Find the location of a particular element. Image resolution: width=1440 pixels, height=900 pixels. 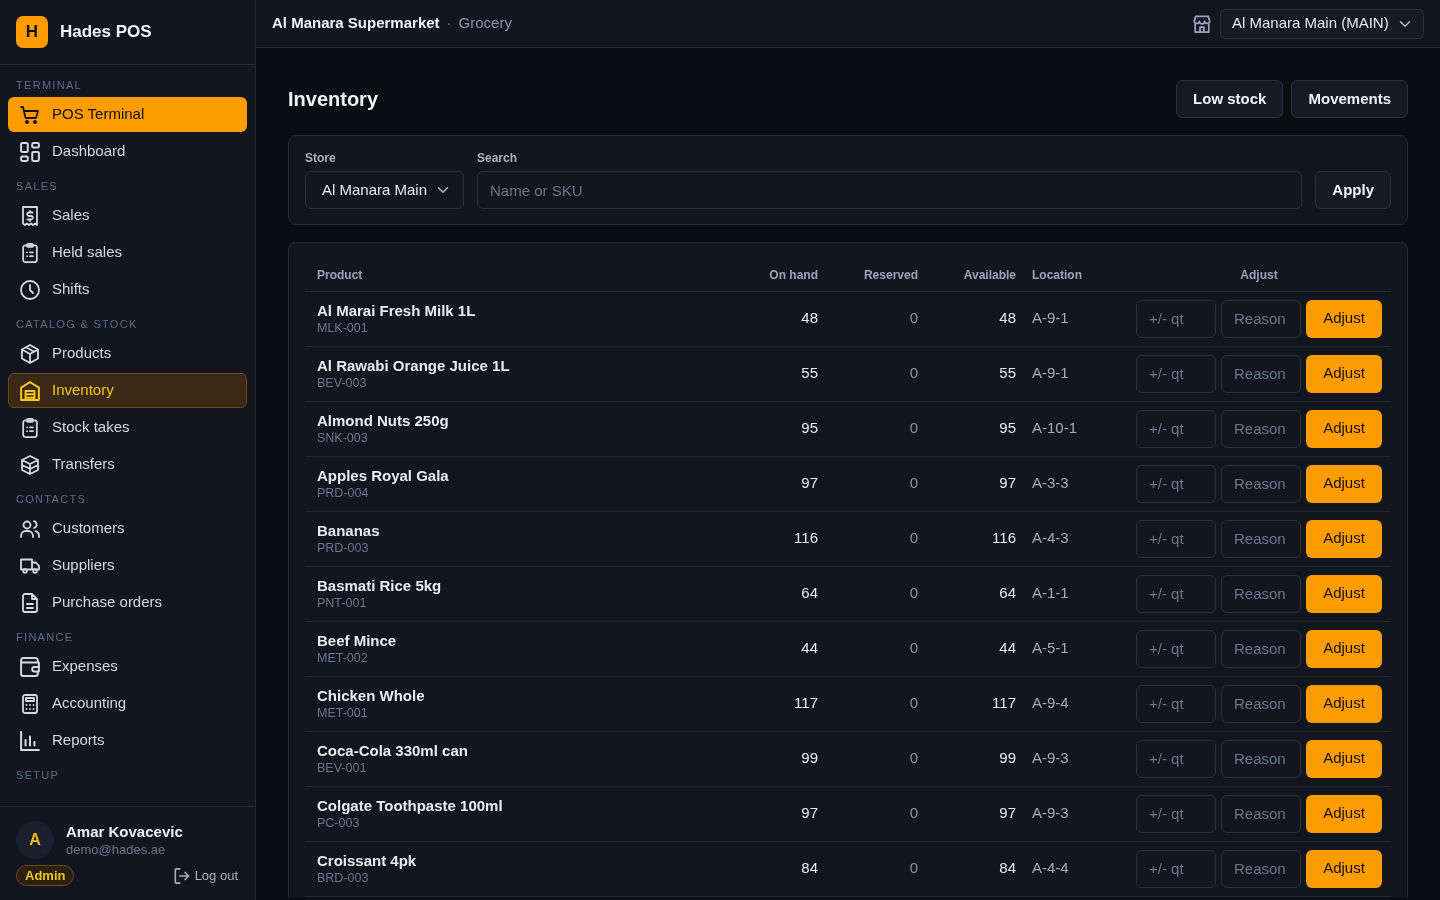

table-cell: 48 is located at coordinates (975, 318).